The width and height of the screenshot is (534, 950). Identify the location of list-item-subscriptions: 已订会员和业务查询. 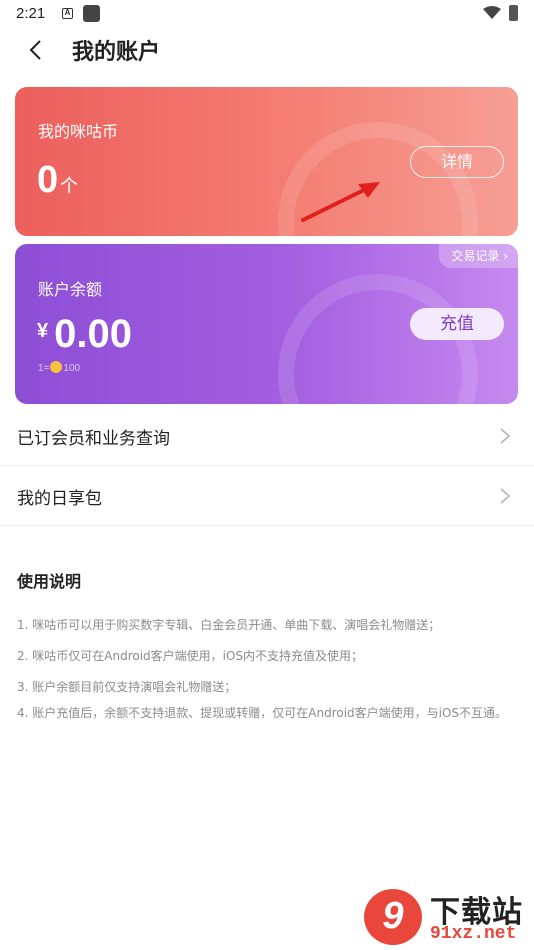
(267, 436).